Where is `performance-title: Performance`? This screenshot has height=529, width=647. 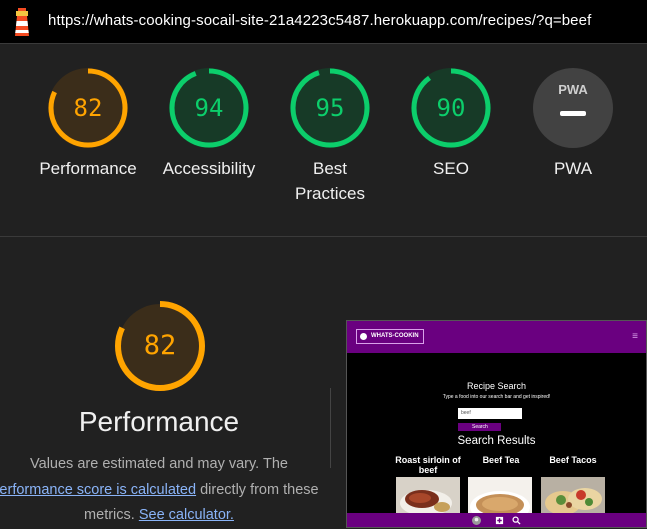 performance-title: Performance is located at coordinates (159, 421).